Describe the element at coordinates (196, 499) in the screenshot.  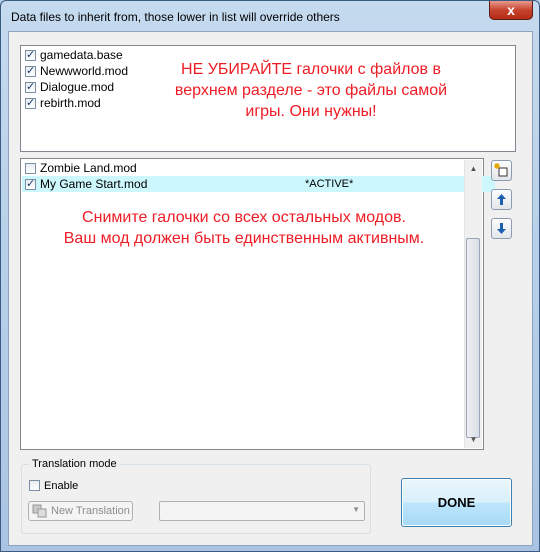
I see `translation-mode-group` at that location.